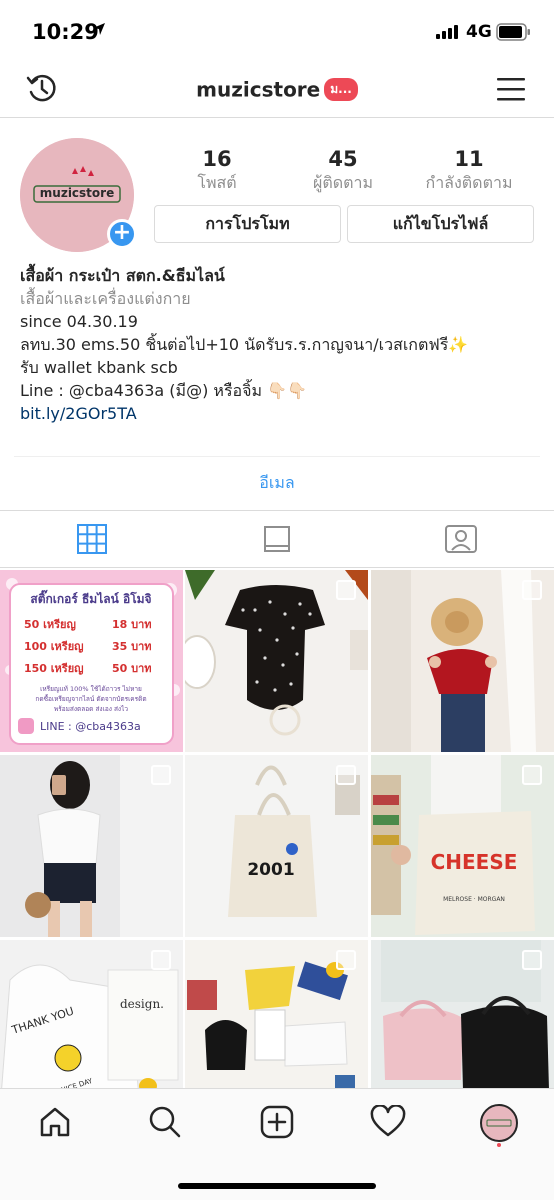 This screenshot has width=554, height=1200. I want to click on home-icon, so click(55, 1122).